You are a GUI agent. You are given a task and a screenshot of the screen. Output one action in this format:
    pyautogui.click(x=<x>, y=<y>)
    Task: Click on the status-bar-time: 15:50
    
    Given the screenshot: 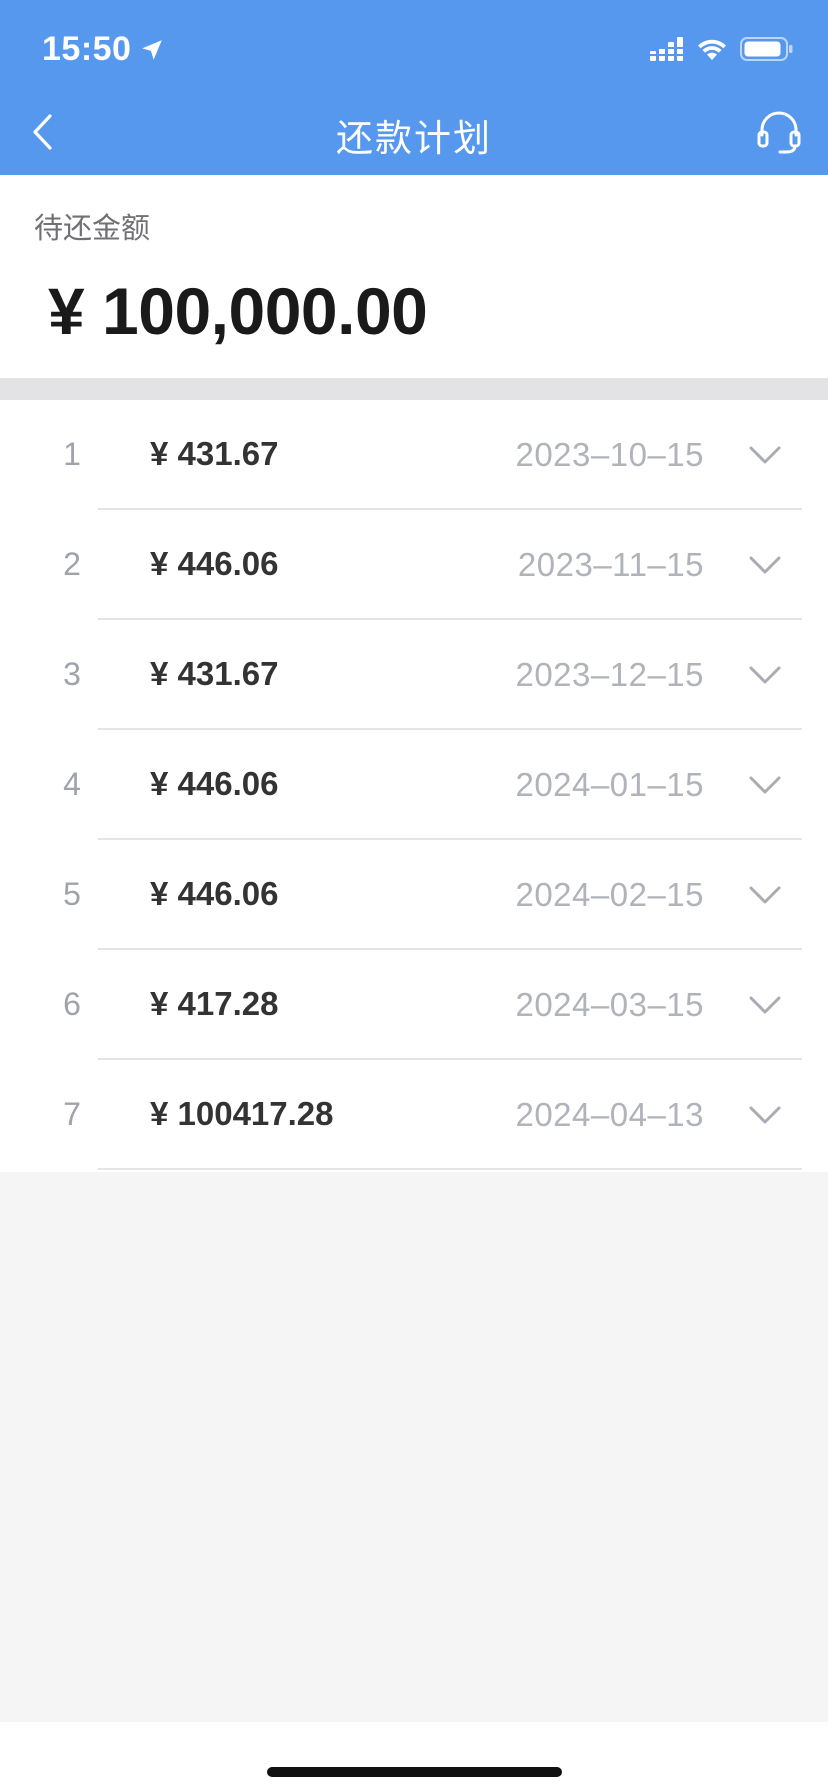 What is the action you would take?
    pyautogui.click(x=103, y=49)
    